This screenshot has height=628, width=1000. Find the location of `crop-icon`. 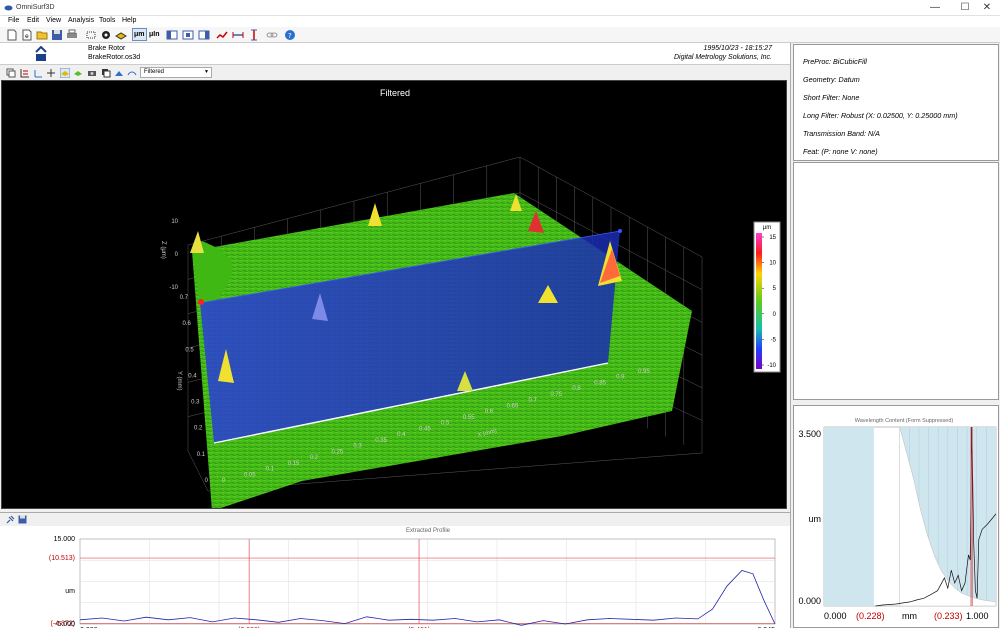

crop-icon is located at coordinates (91, 35).